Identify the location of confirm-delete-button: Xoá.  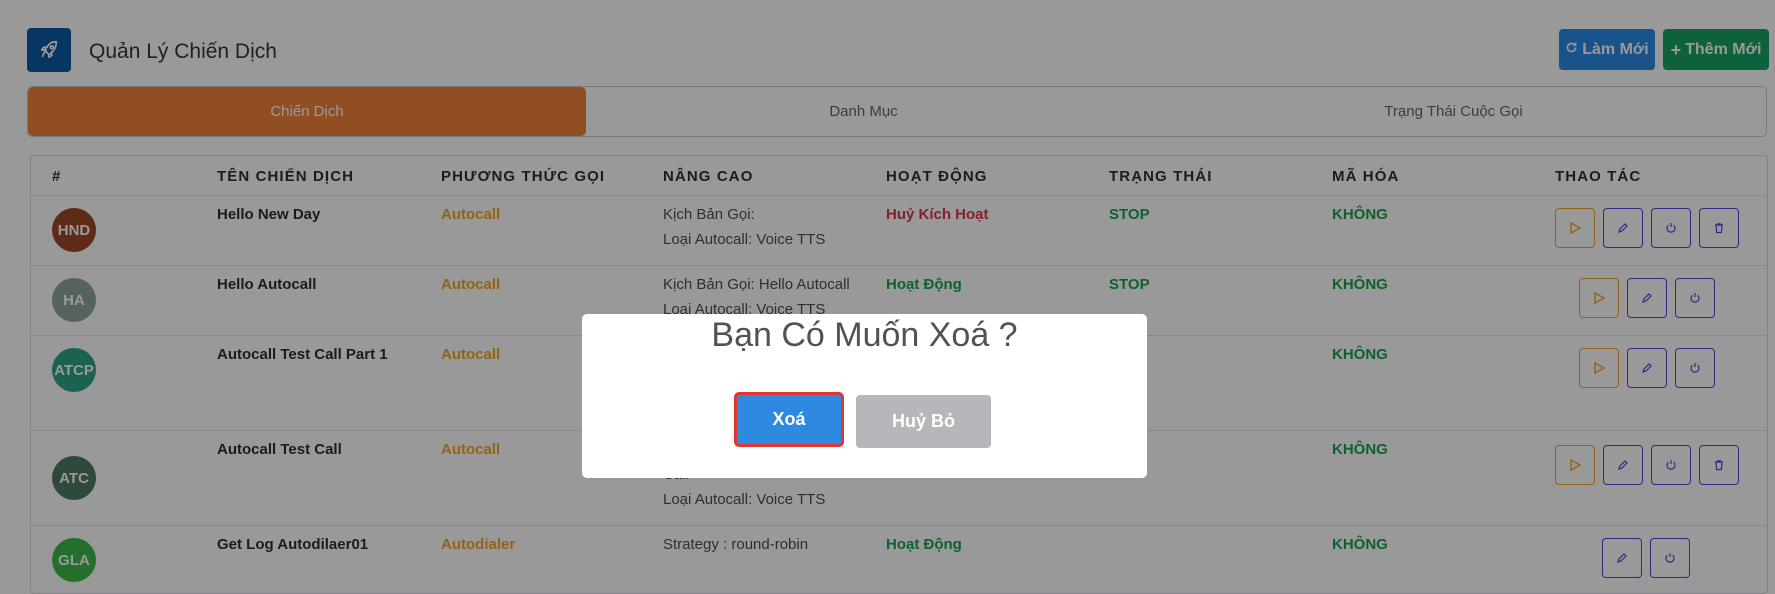
(789, 419).